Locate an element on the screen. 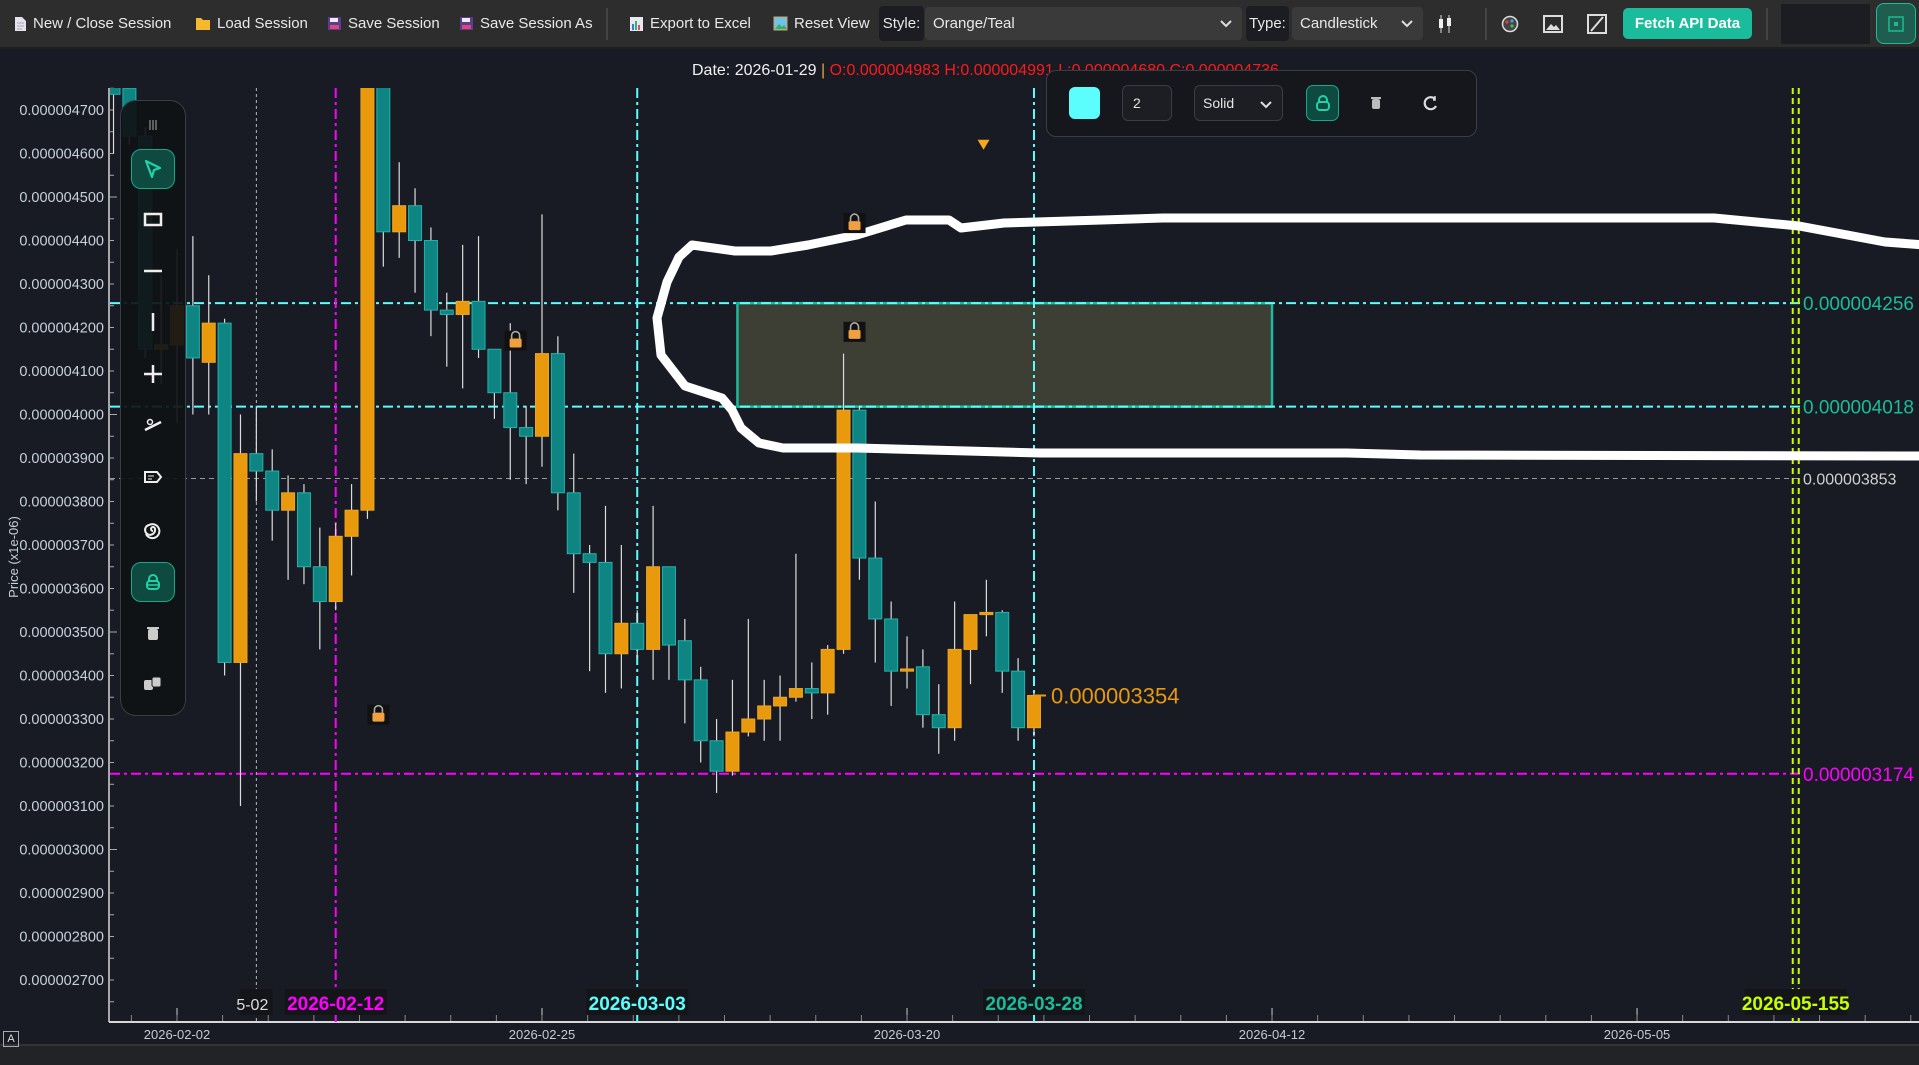  x-tick-label: 2026-05-05 is located at coordinates (1637, 1034).